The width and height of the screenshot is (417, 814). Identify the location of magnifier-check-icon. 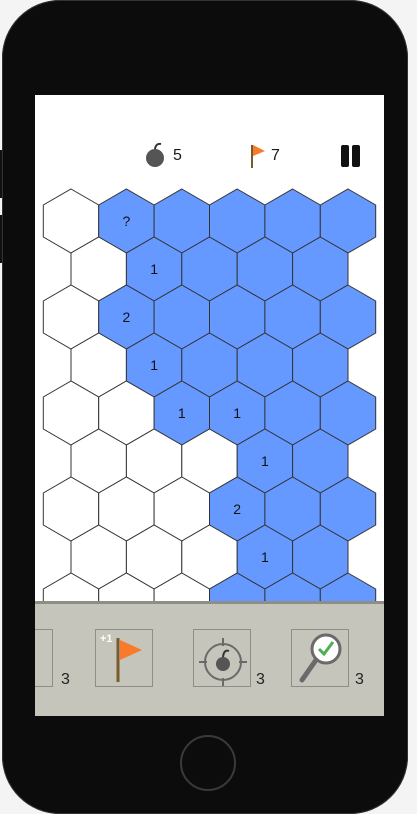
(320, 658).